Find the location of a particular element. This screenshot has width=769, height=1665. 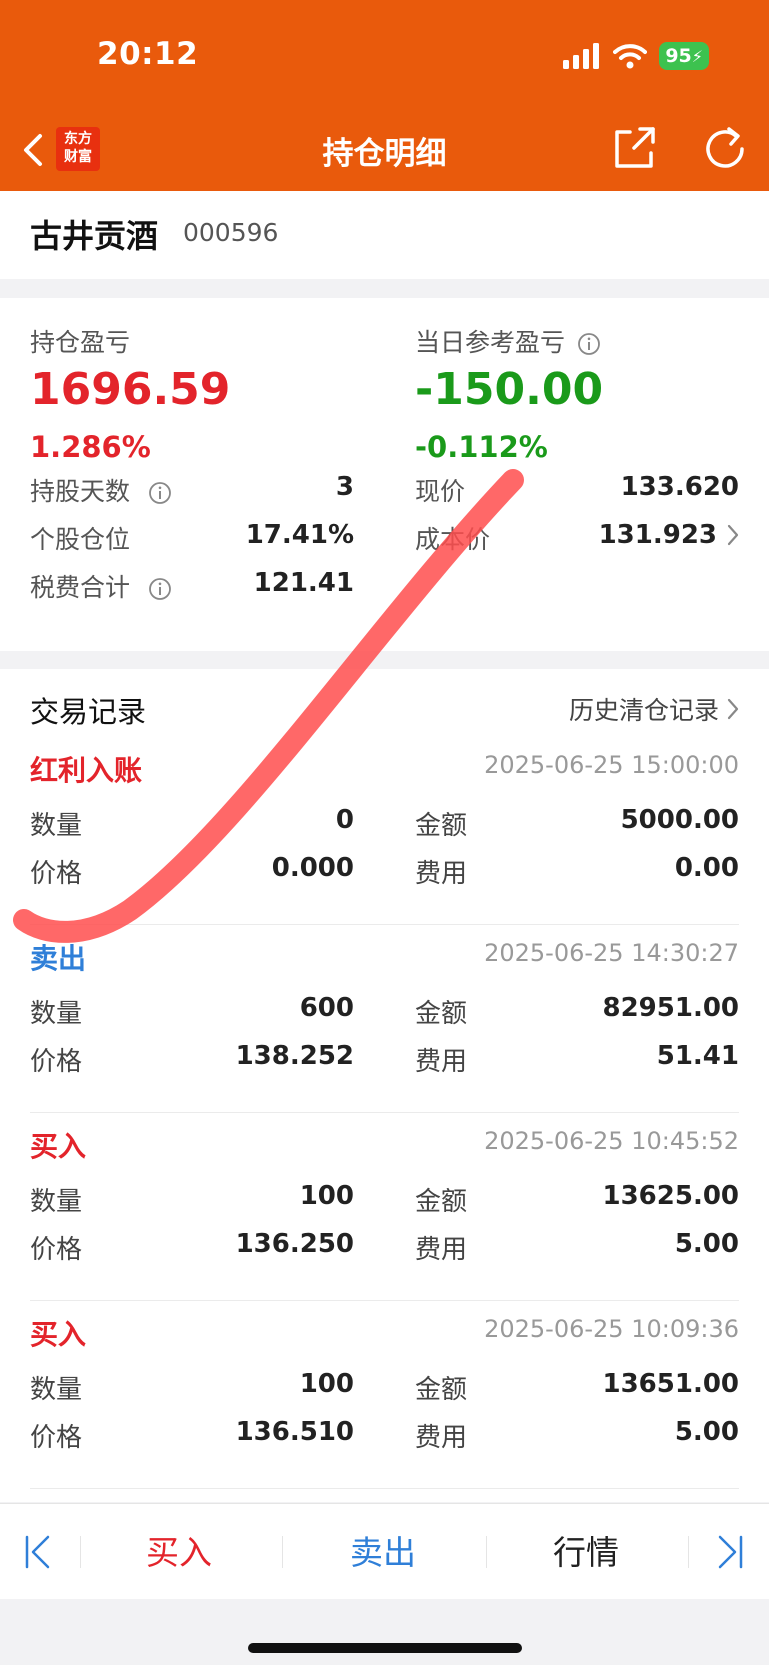

holding-days-value: 3 is located at coordinates (344, 487).